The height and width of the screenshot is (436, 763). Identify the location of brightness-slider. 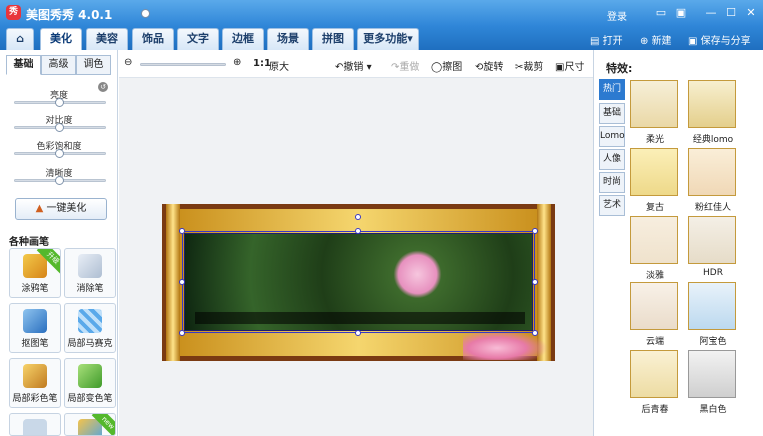
(60, 102).